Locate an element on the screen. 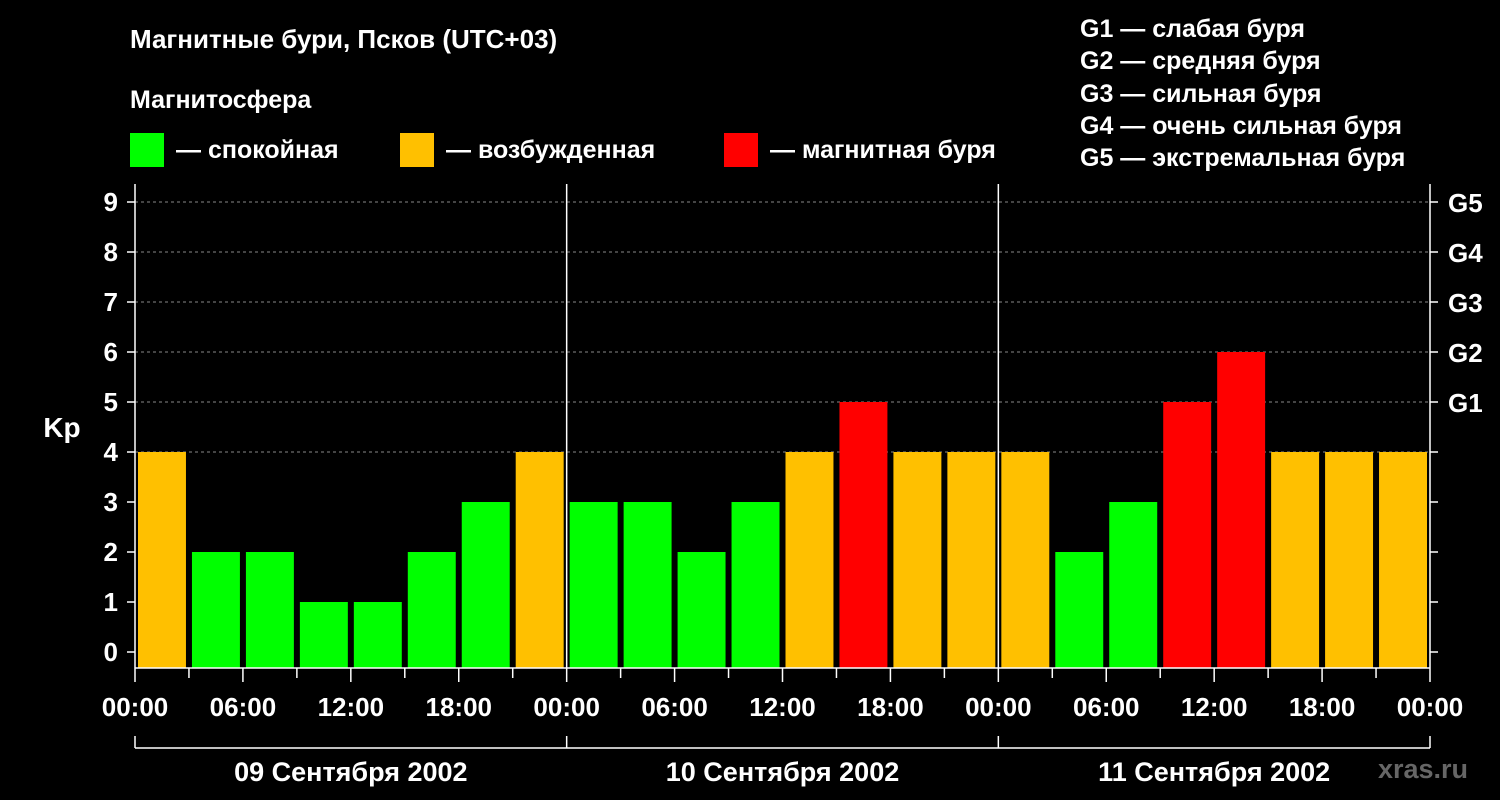 The height and width of the screenshot is (800, 1500). y-tick-label: 1 is located at coordinates (111, 602).